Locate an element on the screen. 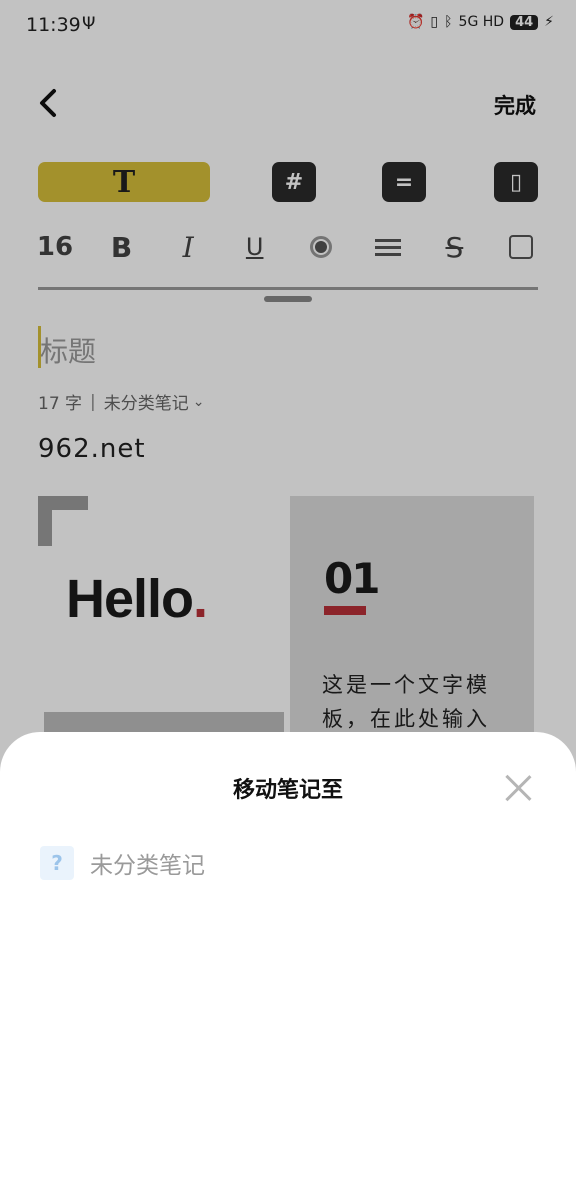 The width and height of the screenshot is (576, 1185). folder-item-uncategorized: ? 未分类笔记 is located at coordinates (122, 863).